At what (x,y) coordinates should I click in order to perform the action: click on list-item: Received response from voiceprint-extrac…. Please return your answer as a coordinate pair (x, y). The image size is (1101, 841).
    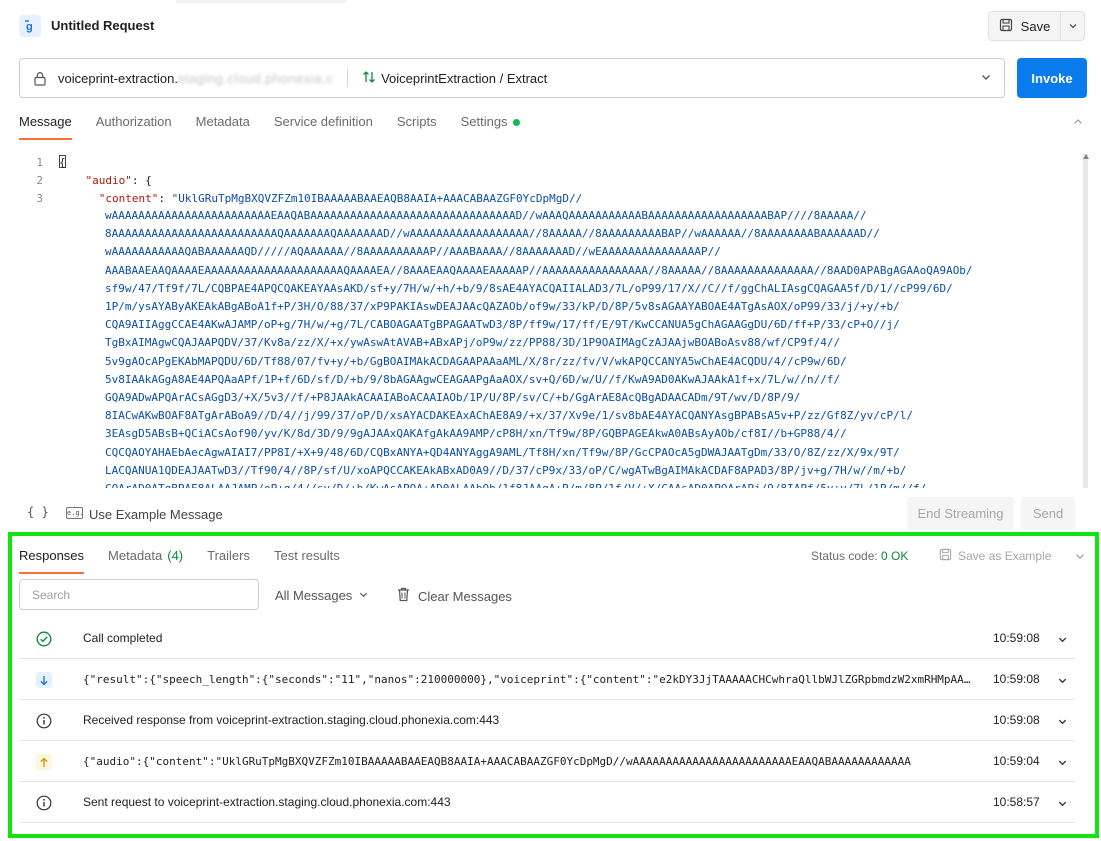
    Looking at the image, I should click on (547, 720).